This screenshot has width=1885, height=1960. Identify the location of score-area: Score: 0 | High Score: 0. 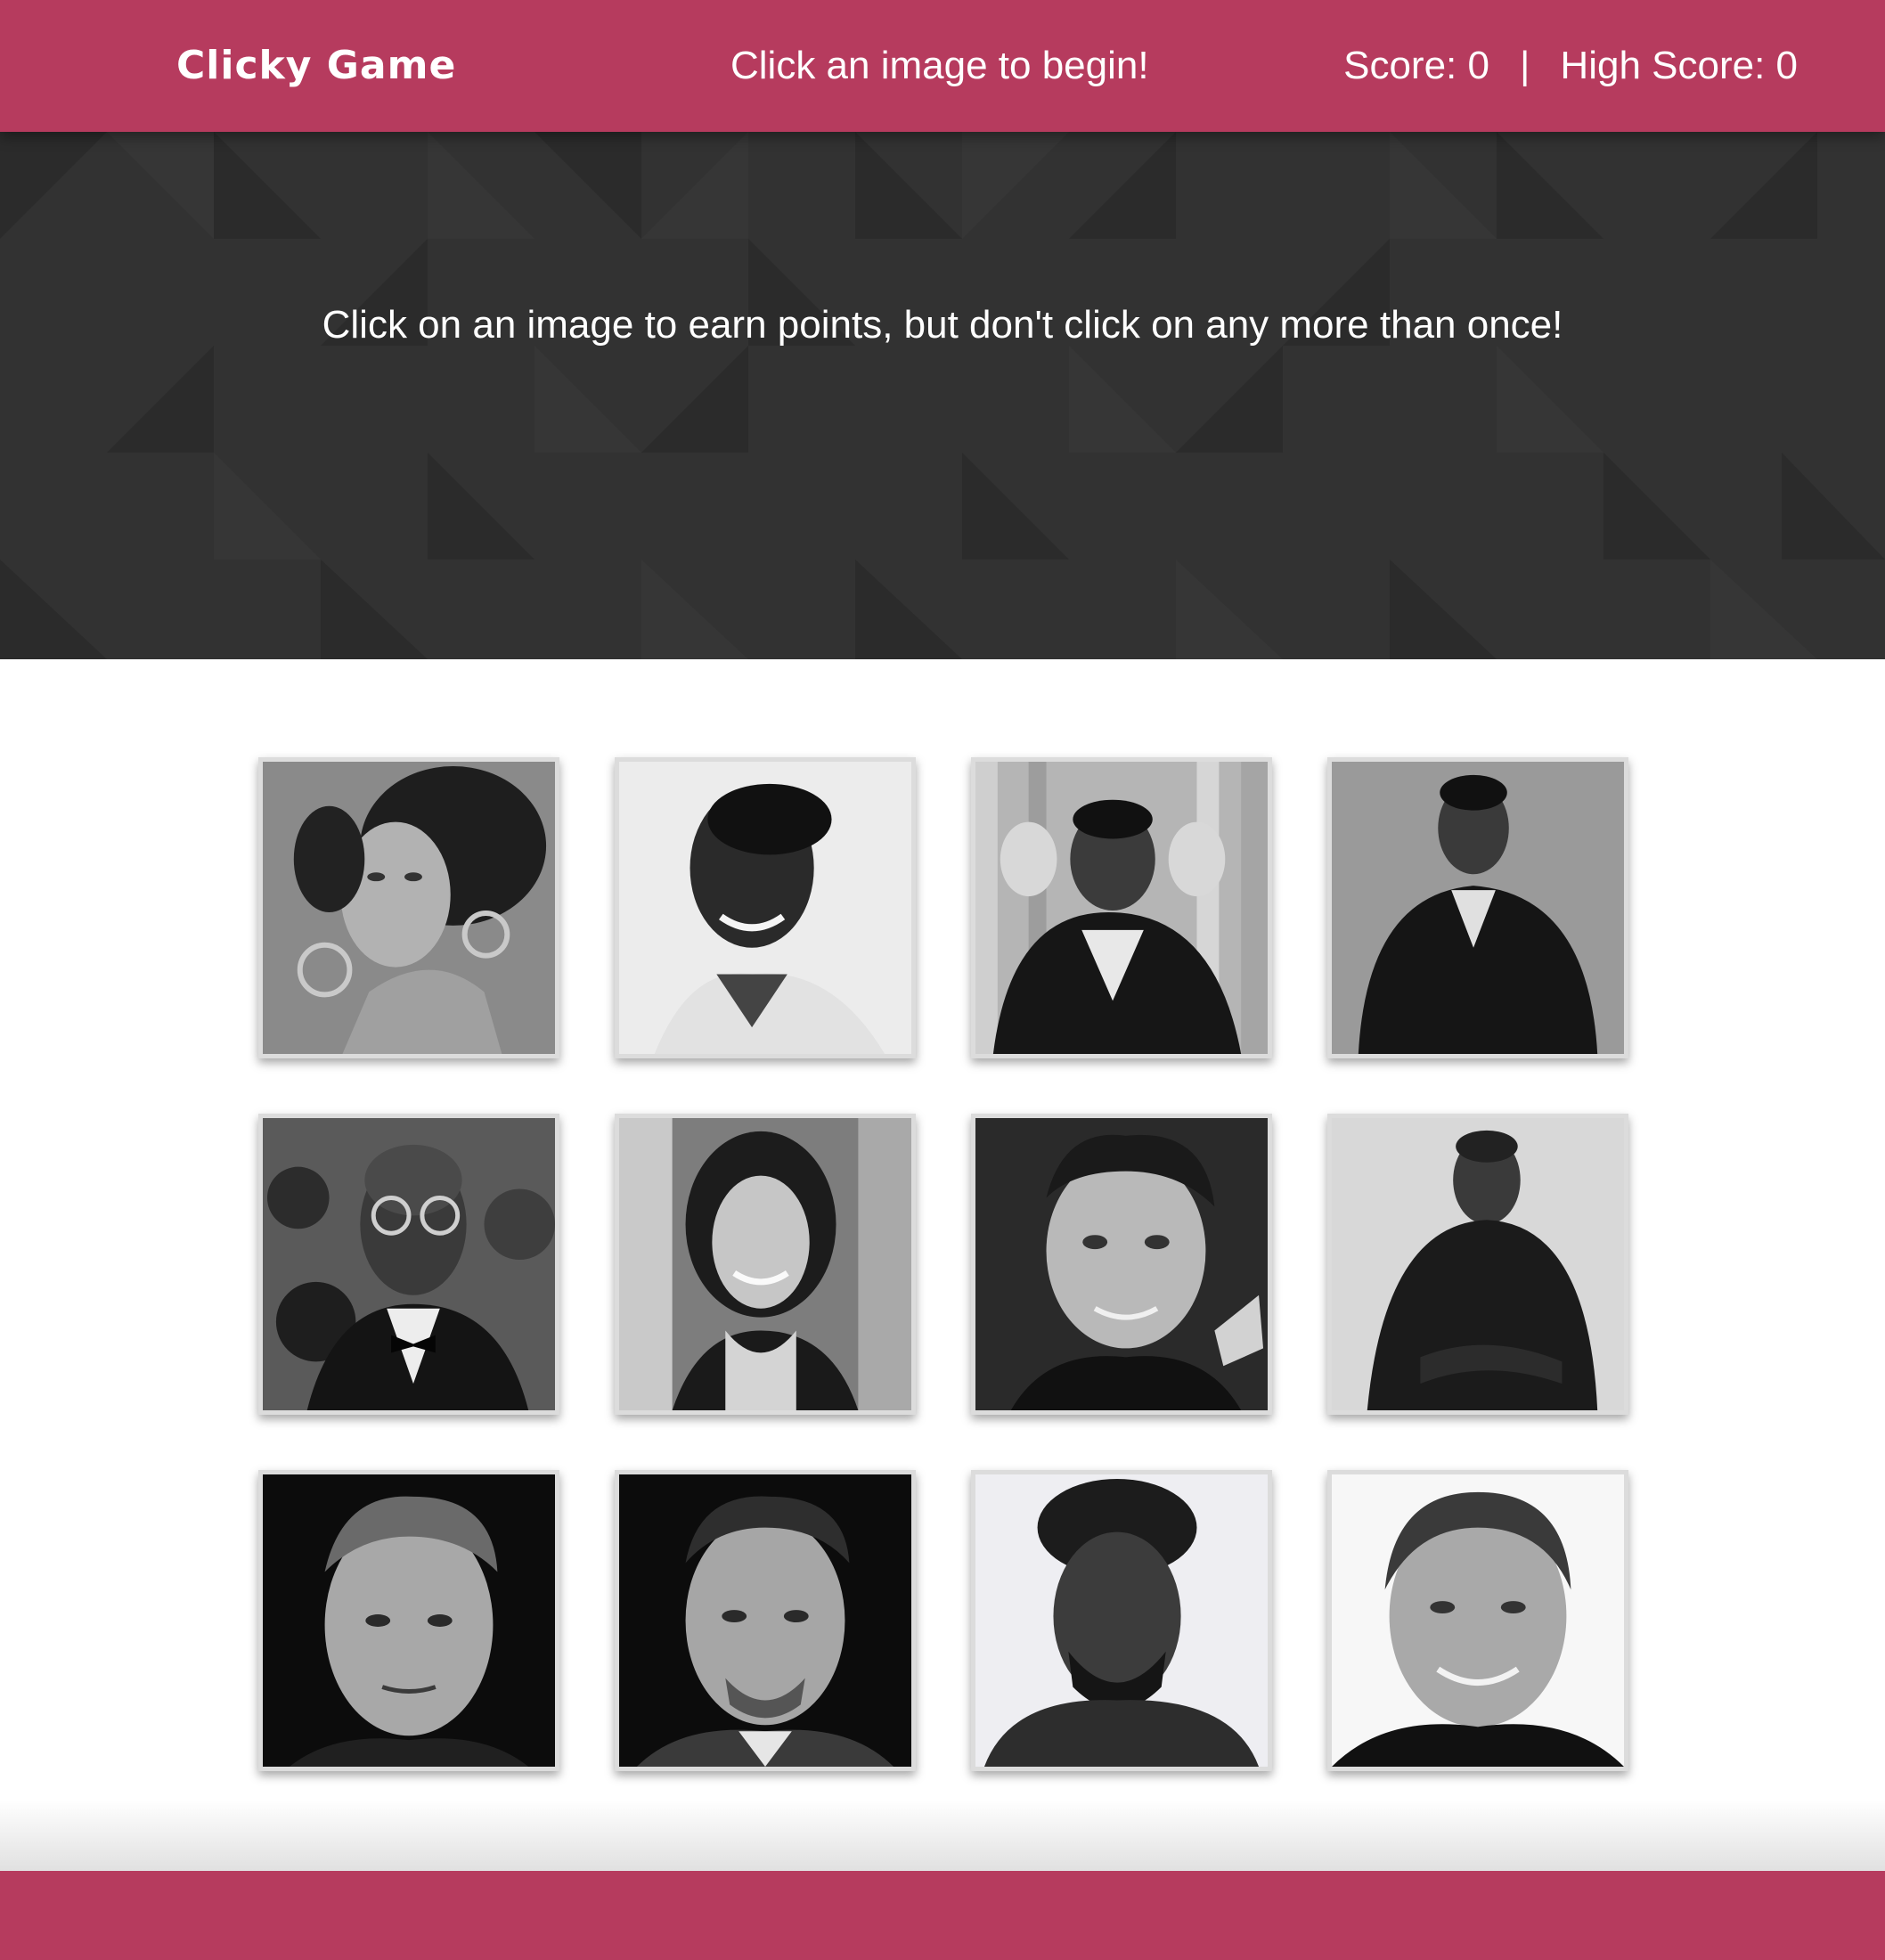
(1571, 66).